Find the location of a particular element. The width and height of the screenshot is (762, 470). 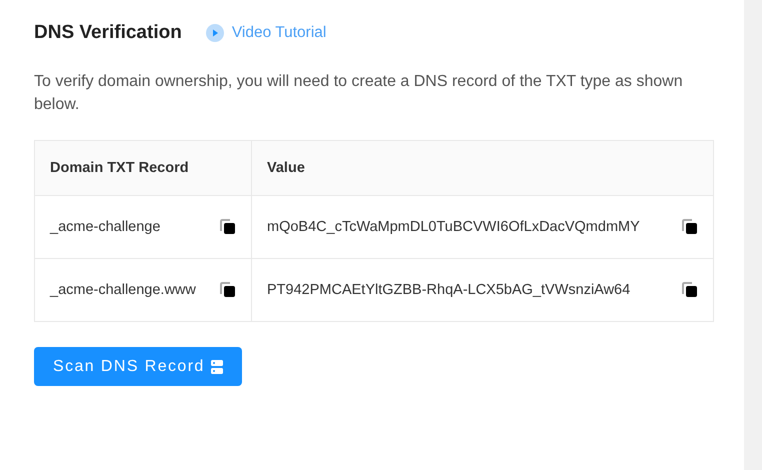

scan-dns-record-button: Scan DNS Record is located at coordinates (138, 366).